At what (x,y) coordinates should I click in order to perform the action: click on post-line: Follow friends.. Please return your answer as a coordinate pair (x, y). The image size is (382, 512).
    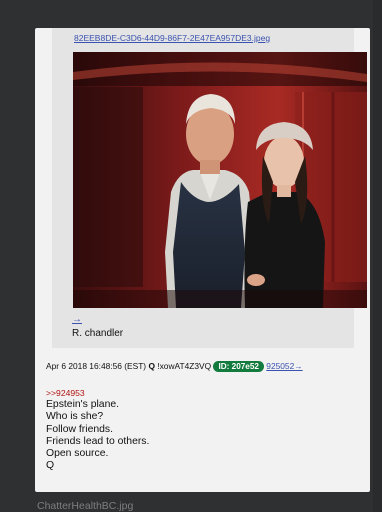
    Looking at the image, I should click on (79, 429).